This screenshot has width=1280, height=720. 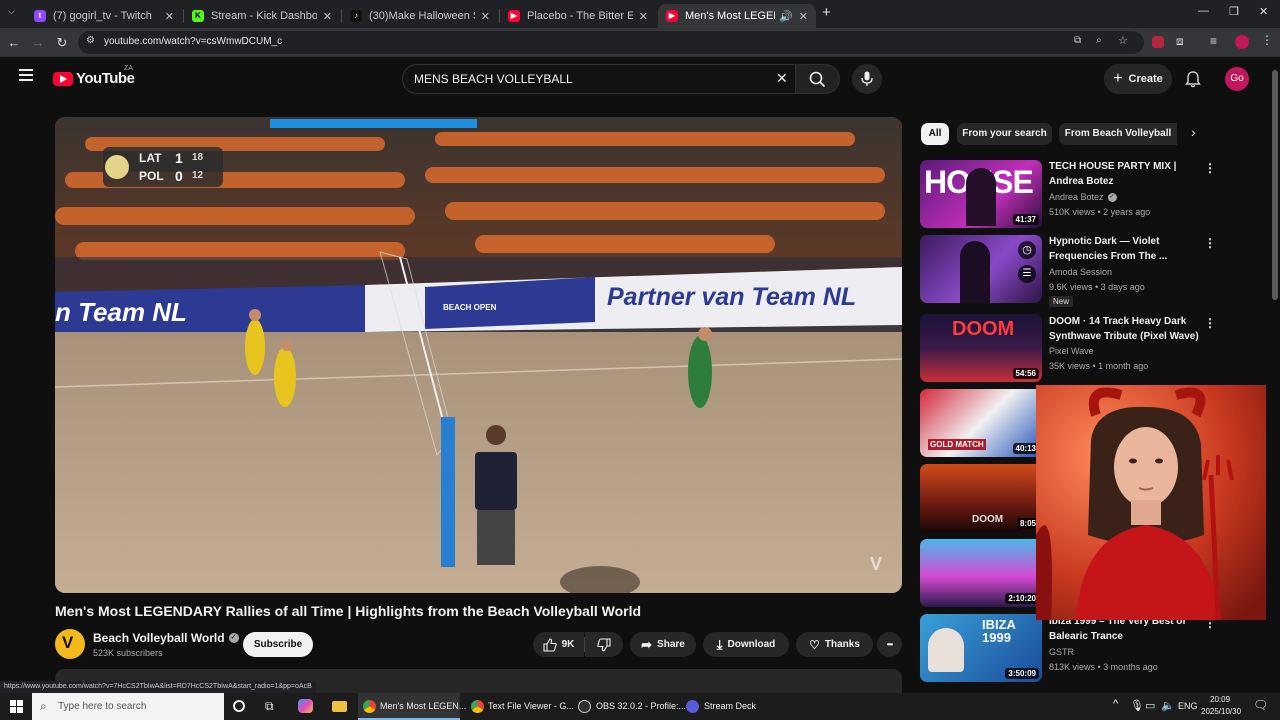 What do you see at coordinates (104, 16) in the screenshot?
I see `tab-twitch: t (7) gogirl_tv - Twitch ✕` at bounding box center [104, 16].